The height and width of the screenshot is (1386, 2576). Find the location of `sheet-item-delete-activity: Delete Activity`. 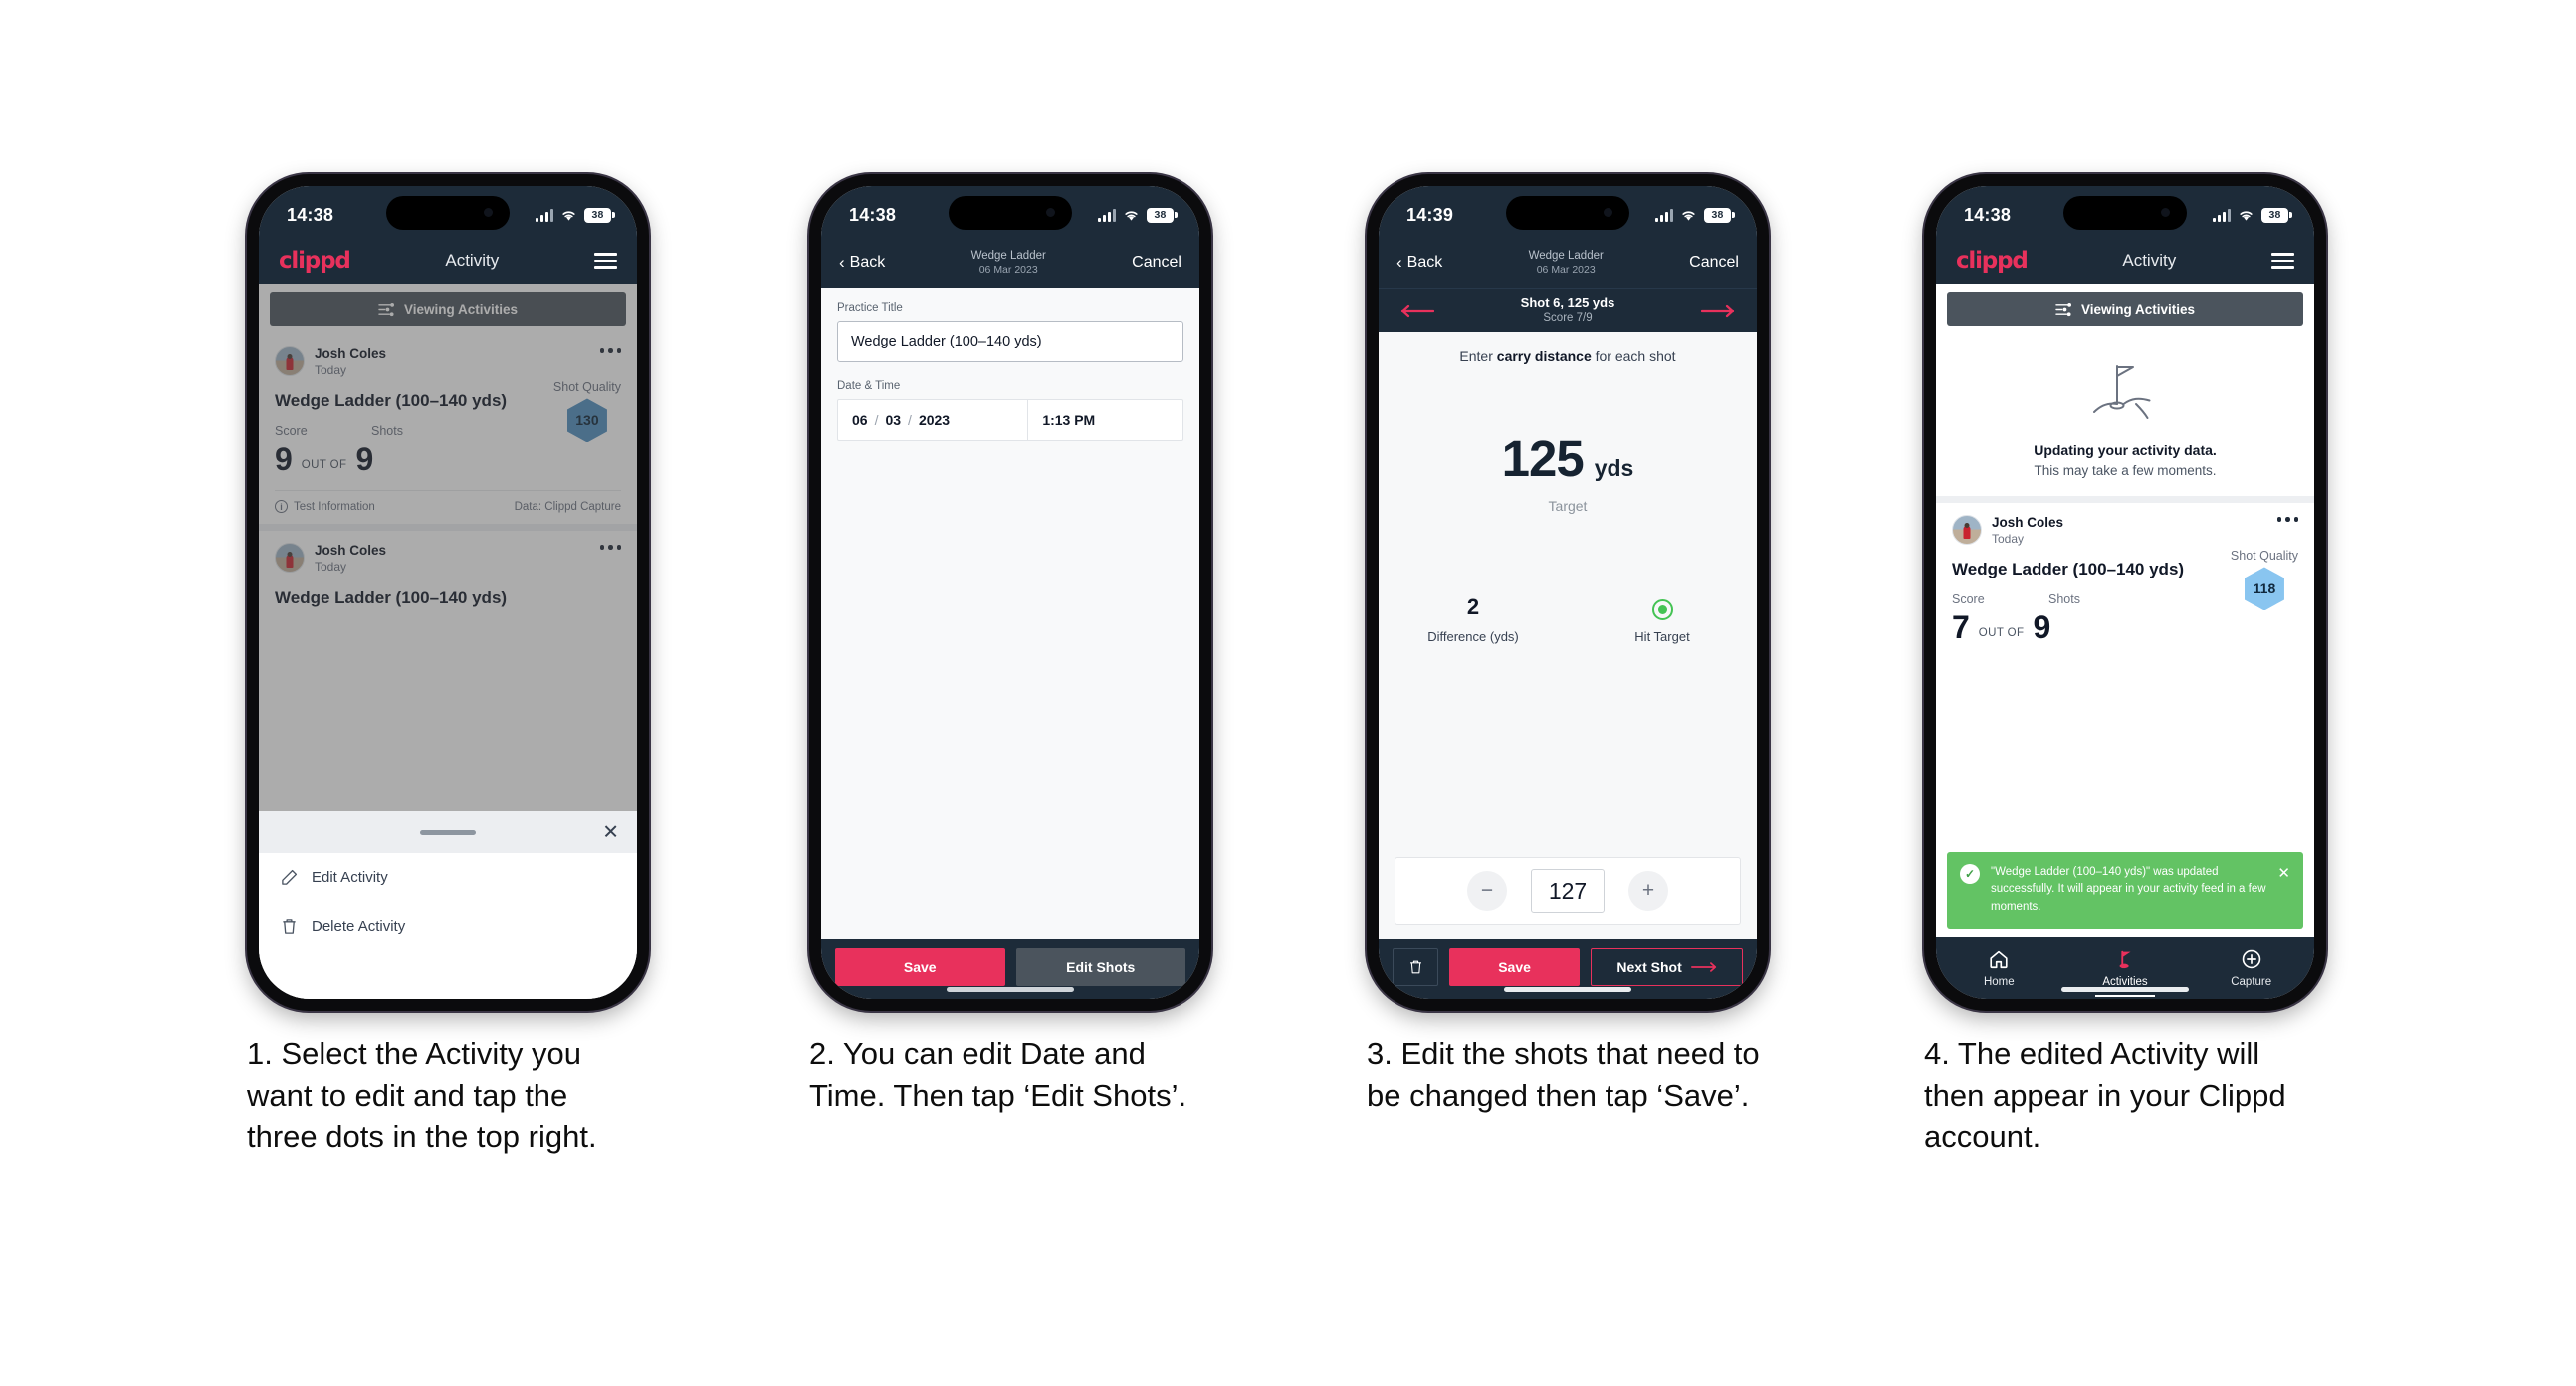

sheet-item-delete-activity: Delete Activity is located at coordinates (448, 926).